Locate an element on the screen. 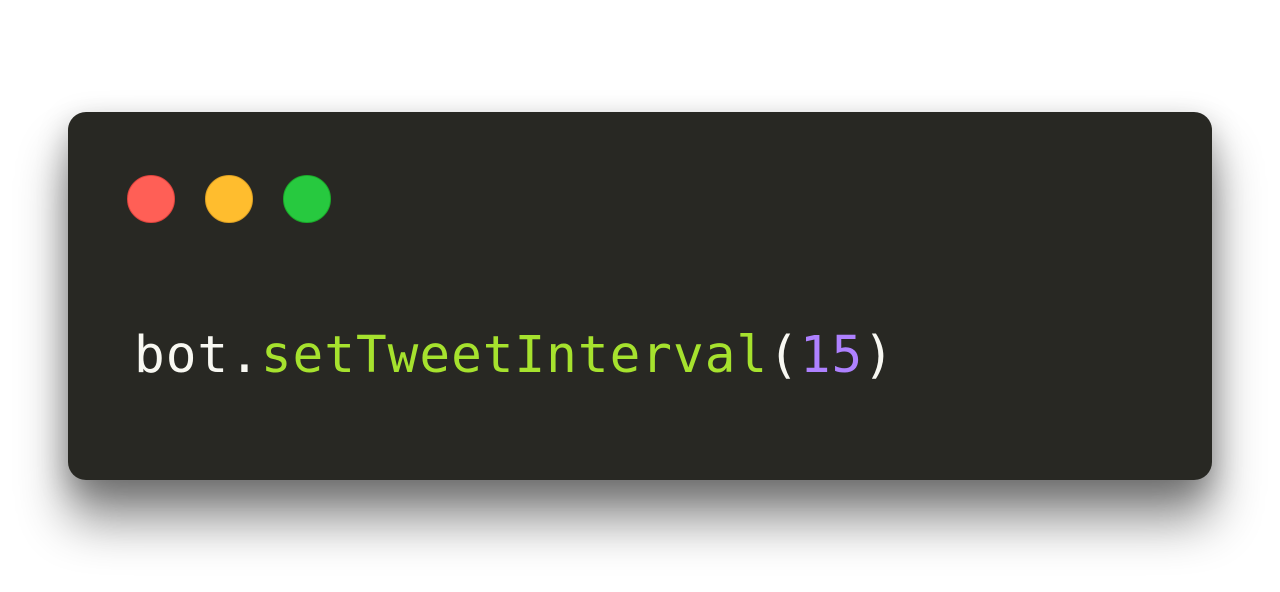 This screenshot has width=1280, height=592. code-close-paren: ) is located at coordinates (879, 355).